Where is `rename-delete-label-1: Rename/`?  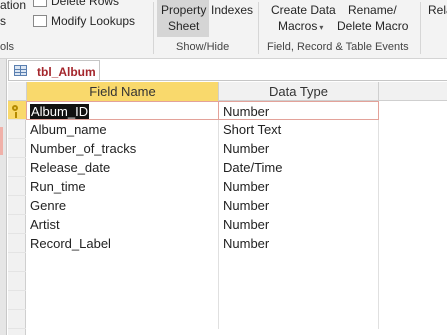 rename-delete-label-1: Rename/ is located at coordinates (372, 10).